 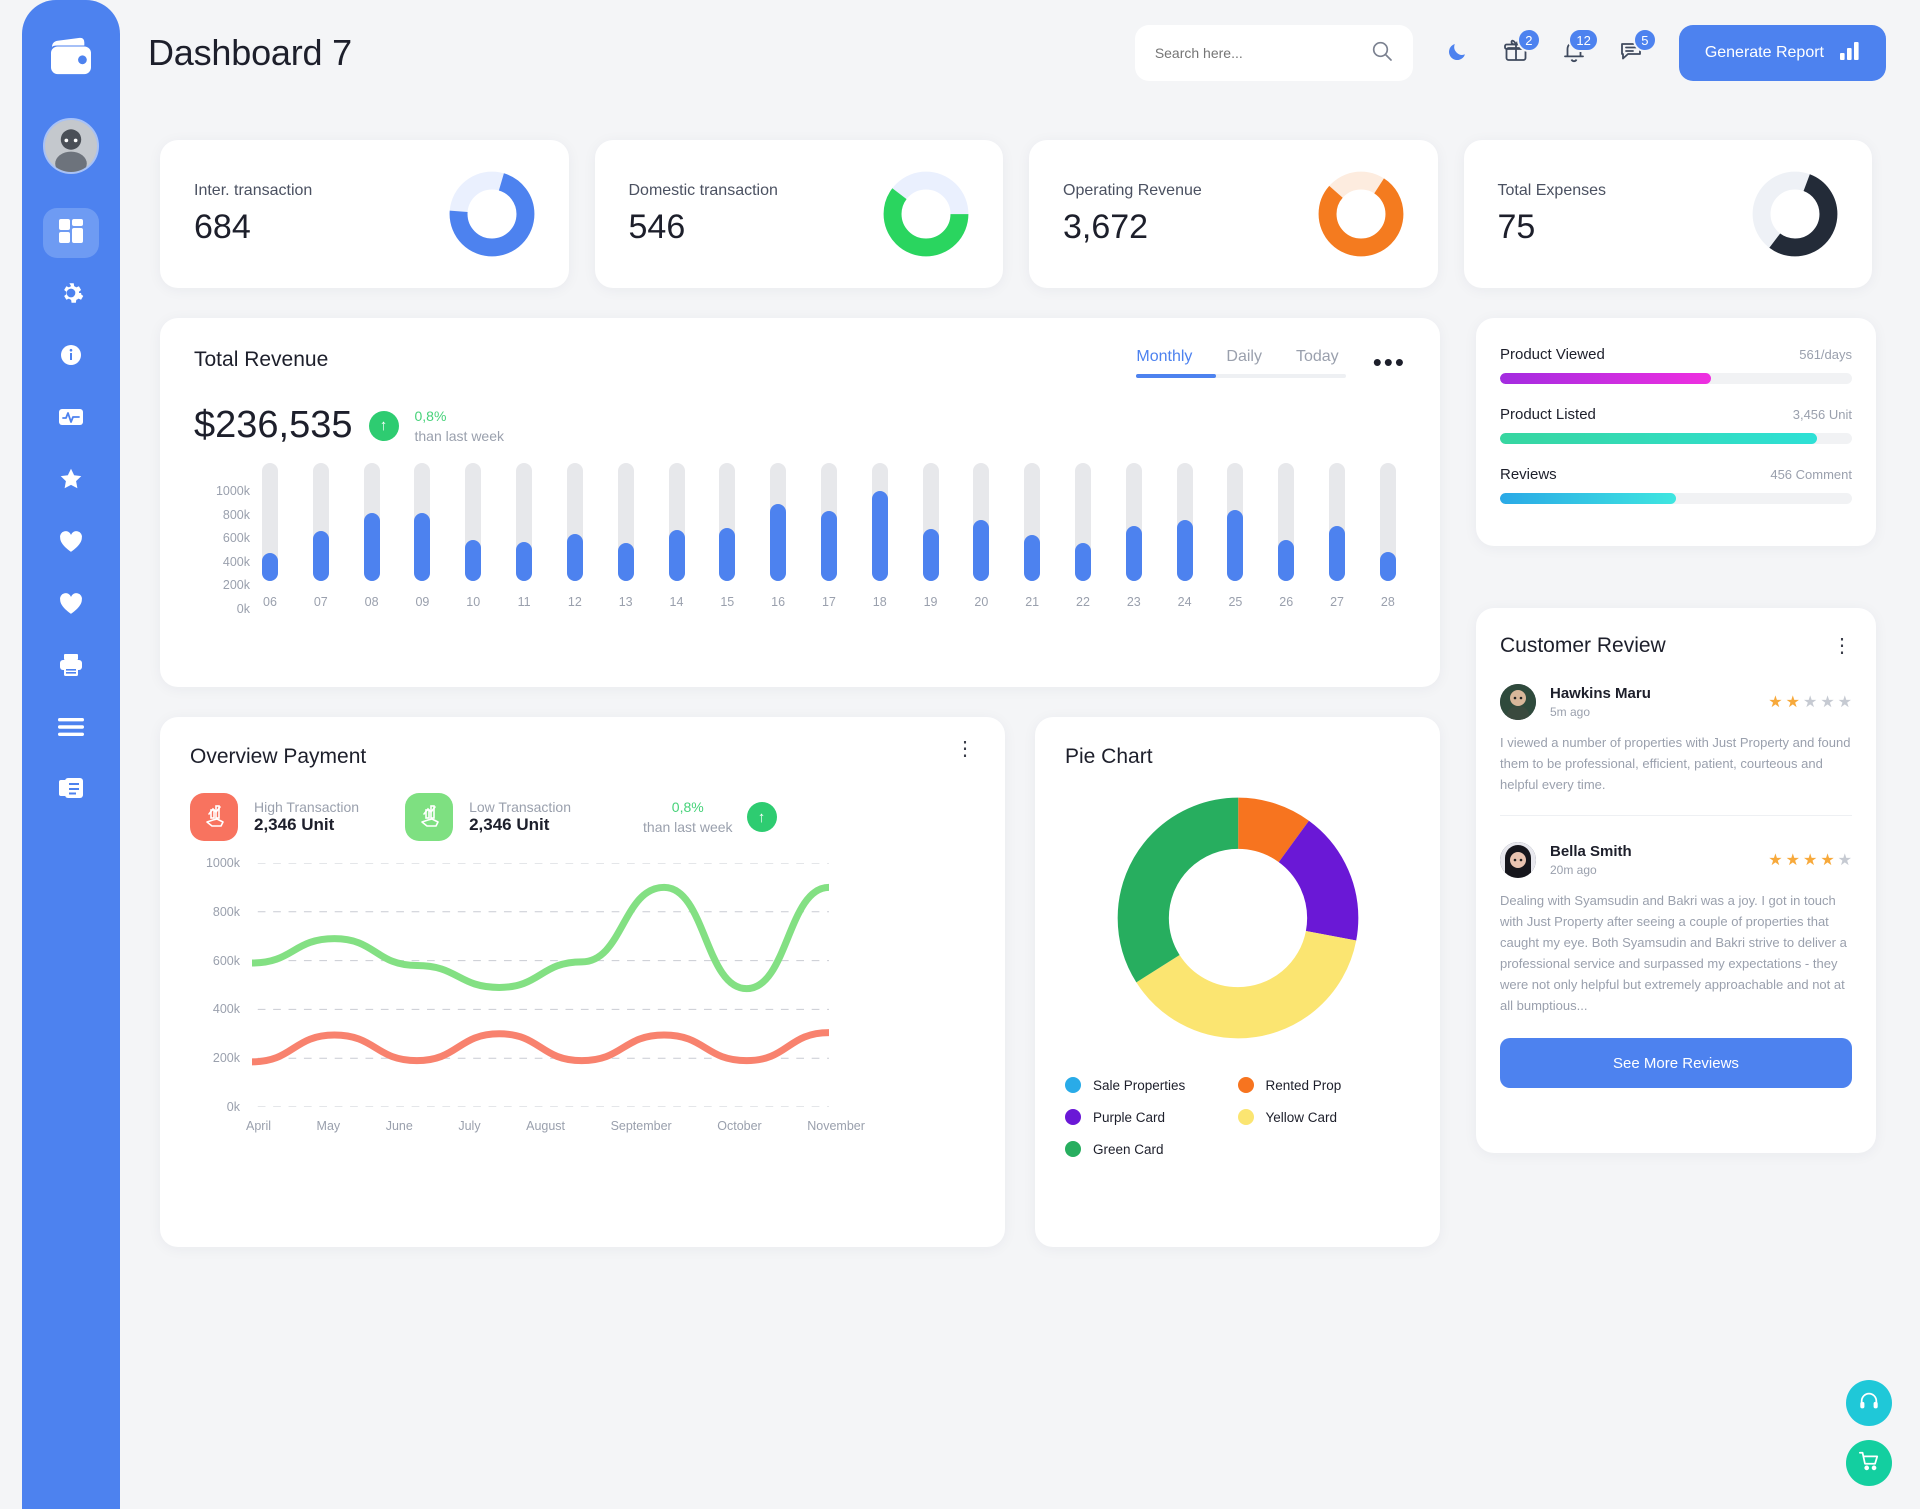 I want to click on bar-column: 22, so click(x=1083, y=536).